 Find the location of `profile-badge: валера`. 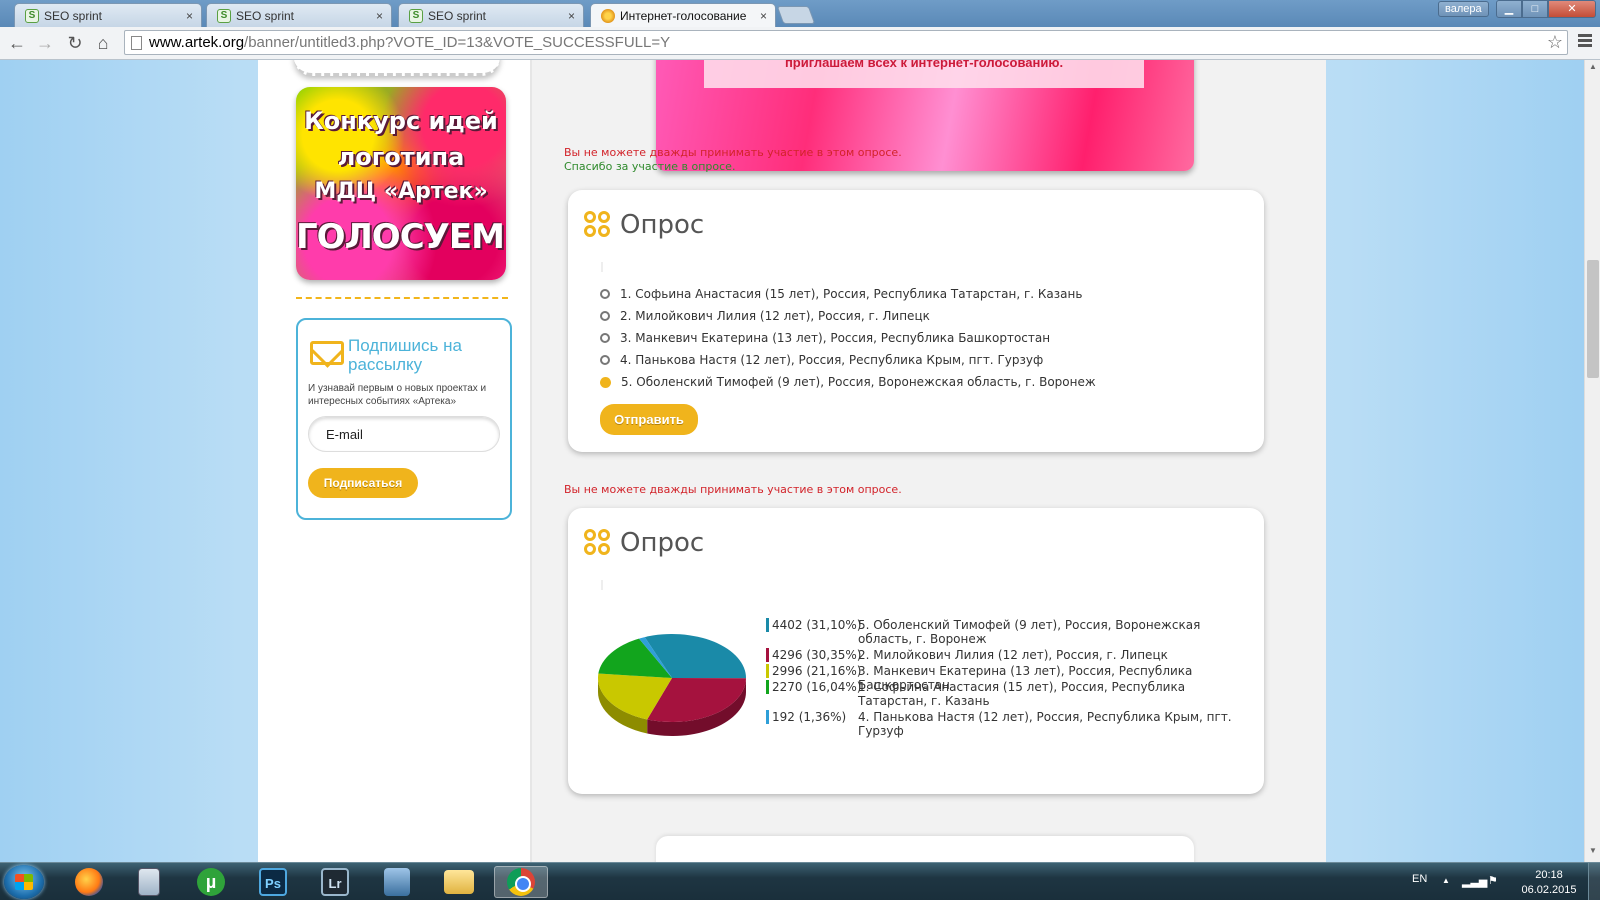

profile-badge: валера is located at coordinates (1463, 9).